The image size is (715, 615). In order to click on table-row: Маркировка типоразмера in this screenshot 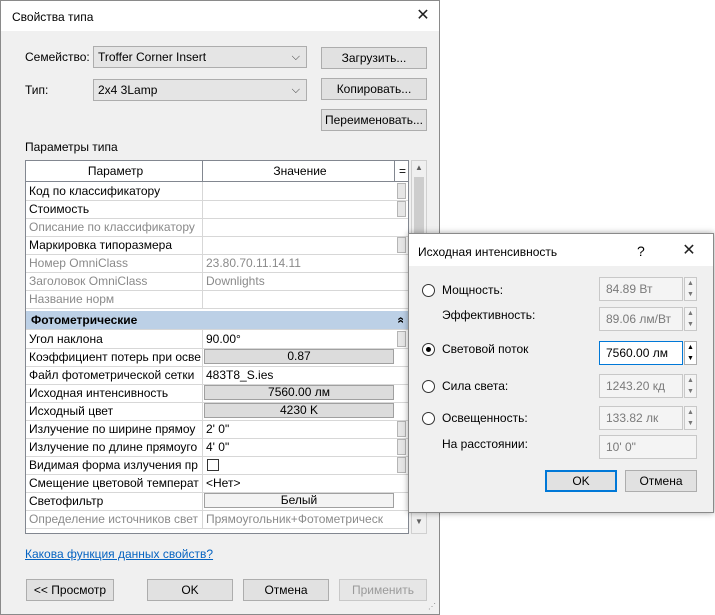, I will do `click(217, 245)`.